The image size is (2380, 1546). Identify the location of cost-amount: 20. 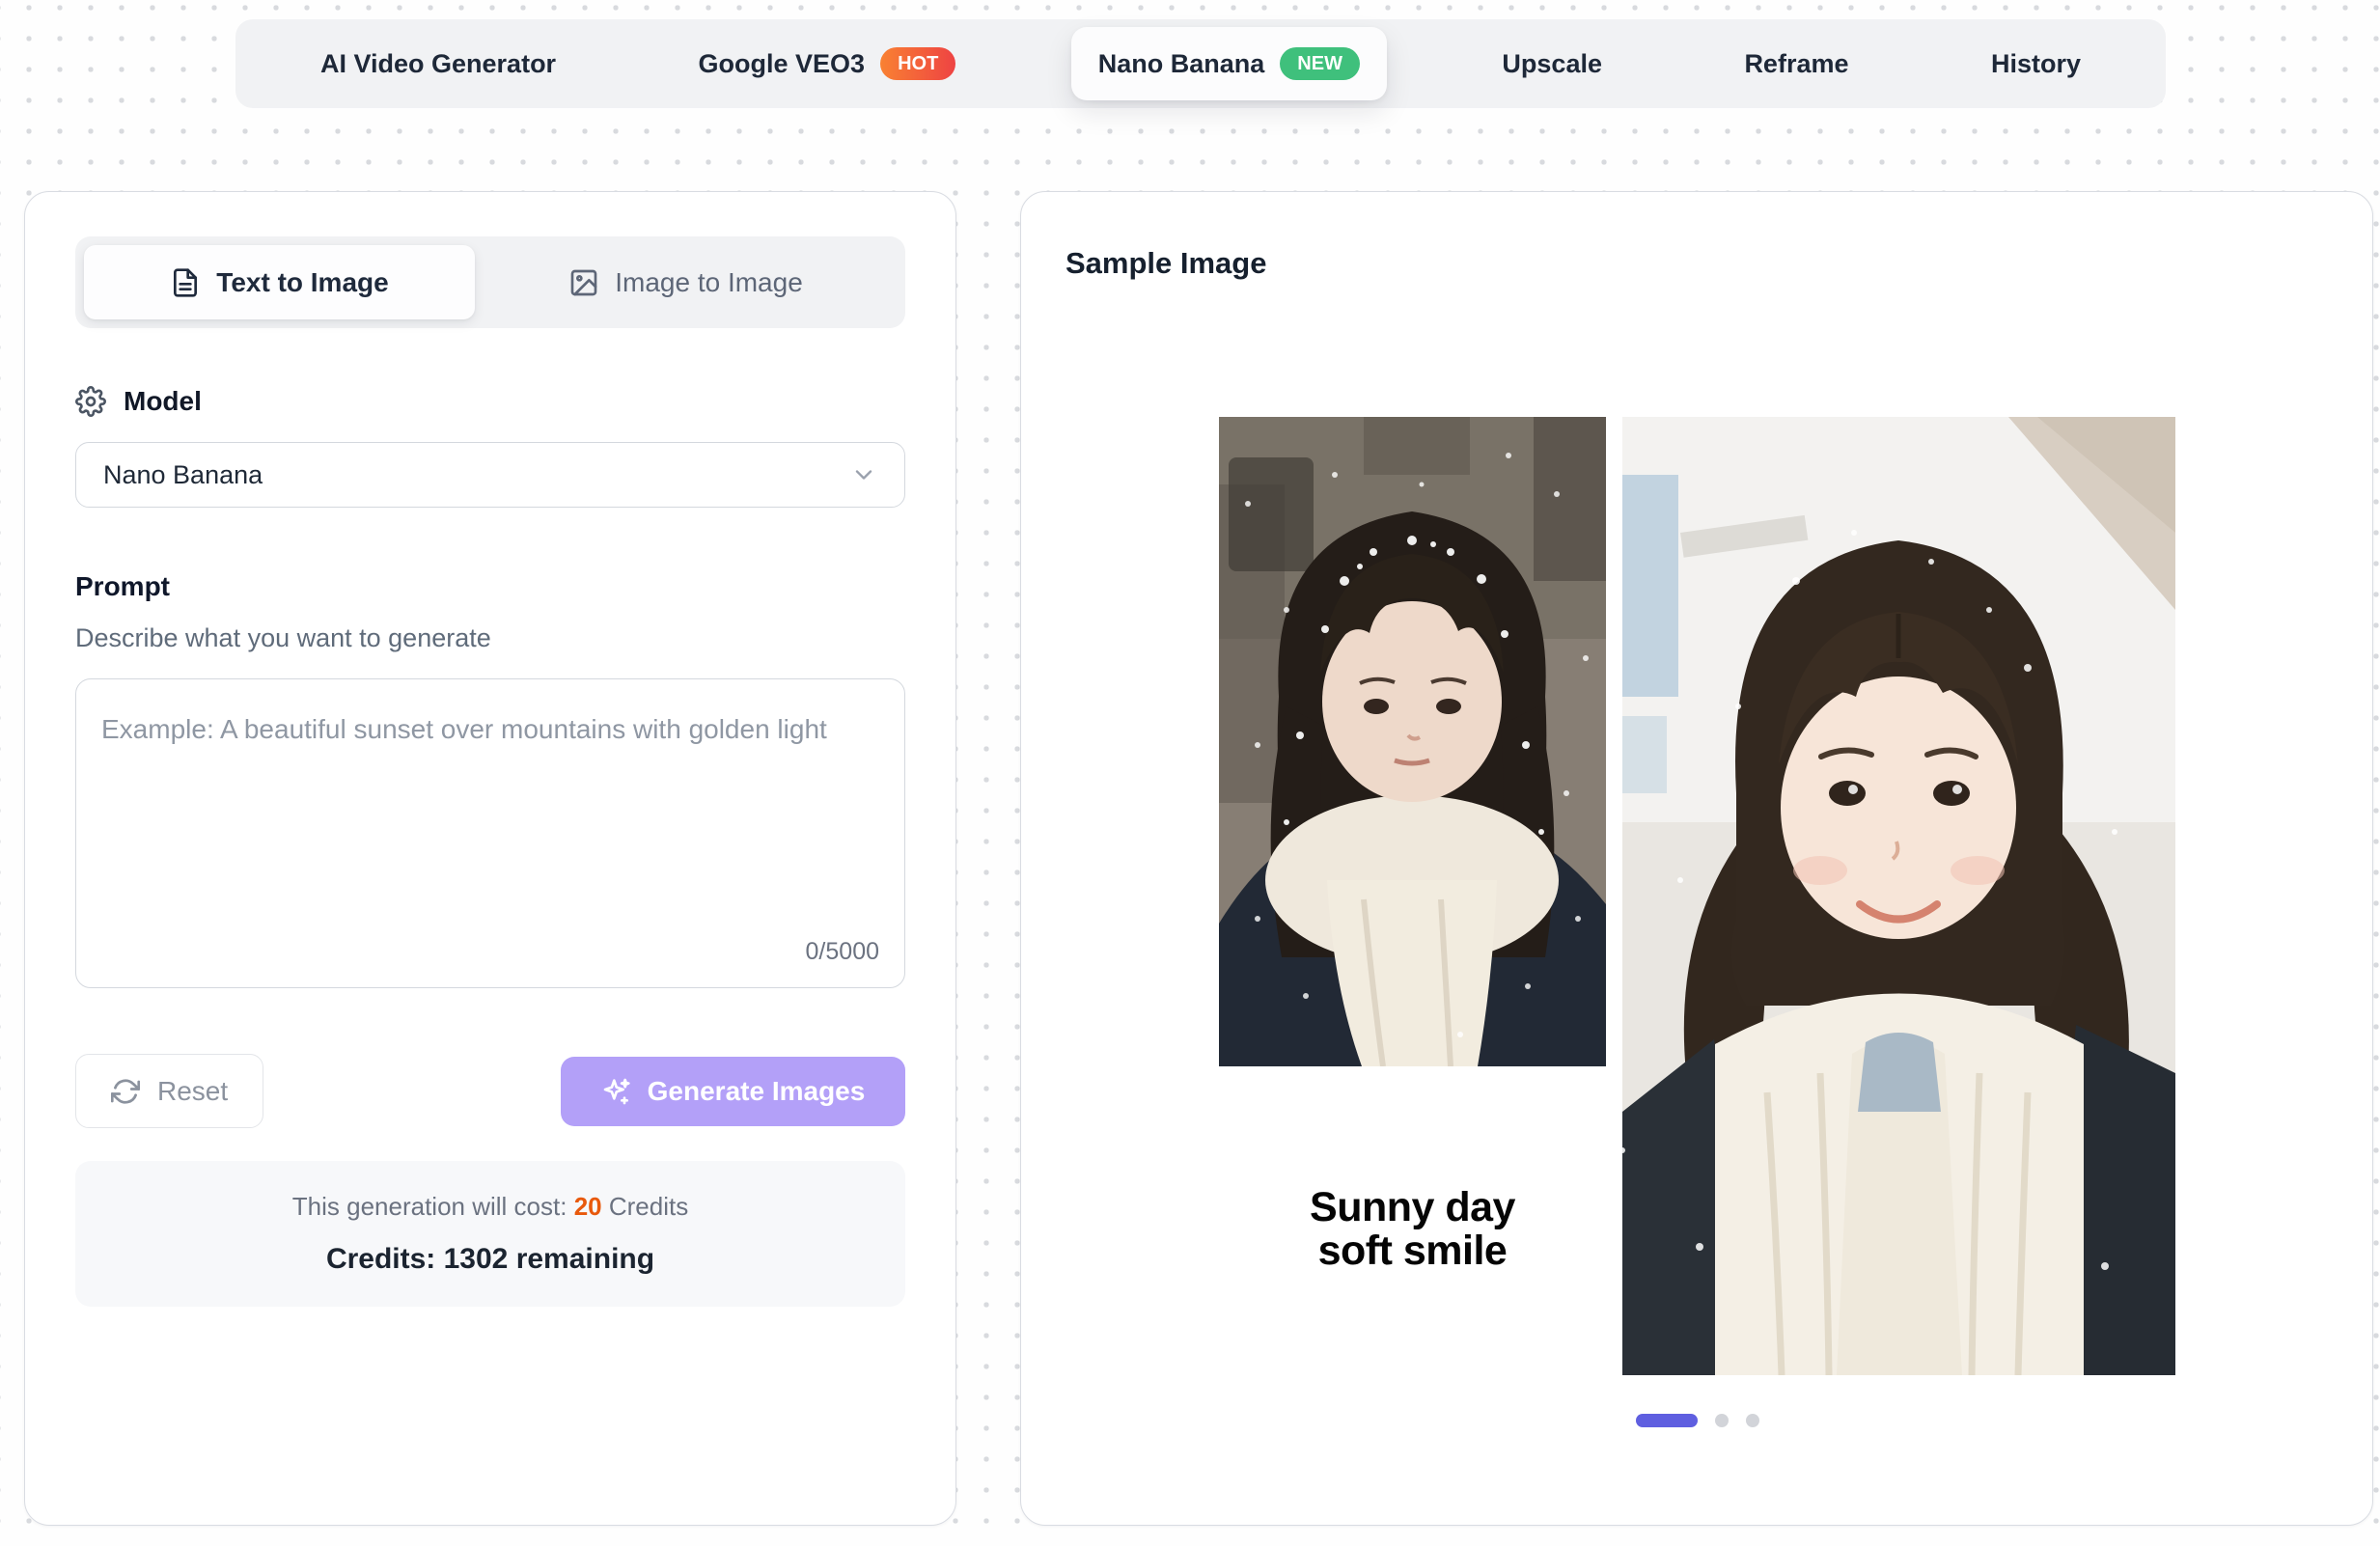
(587, 1207).